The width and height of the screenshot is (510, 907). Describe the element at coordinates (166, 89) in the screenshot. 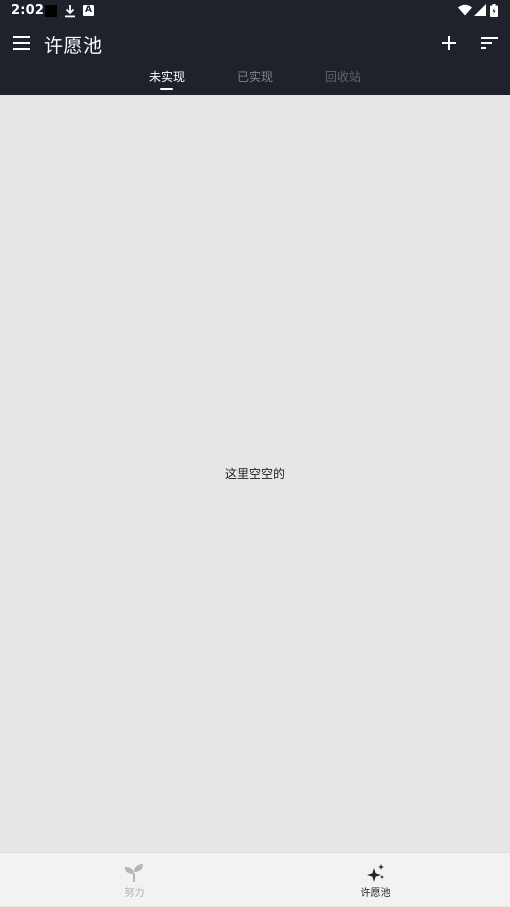

I see `tab-indicator` at that location.